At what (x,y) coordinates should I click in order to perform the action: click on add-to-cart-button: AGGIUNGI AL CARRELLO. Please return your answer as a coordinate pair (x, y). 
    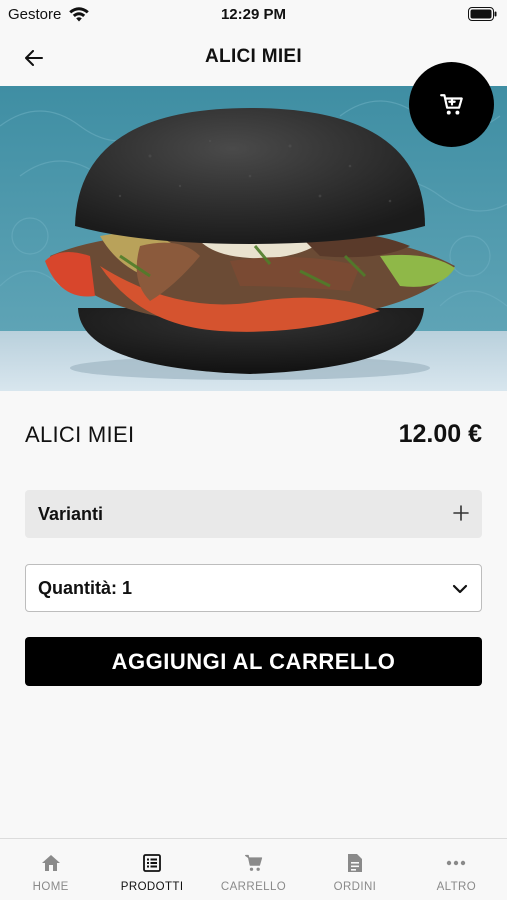
    Looking at the image, I should click on (253, 661).